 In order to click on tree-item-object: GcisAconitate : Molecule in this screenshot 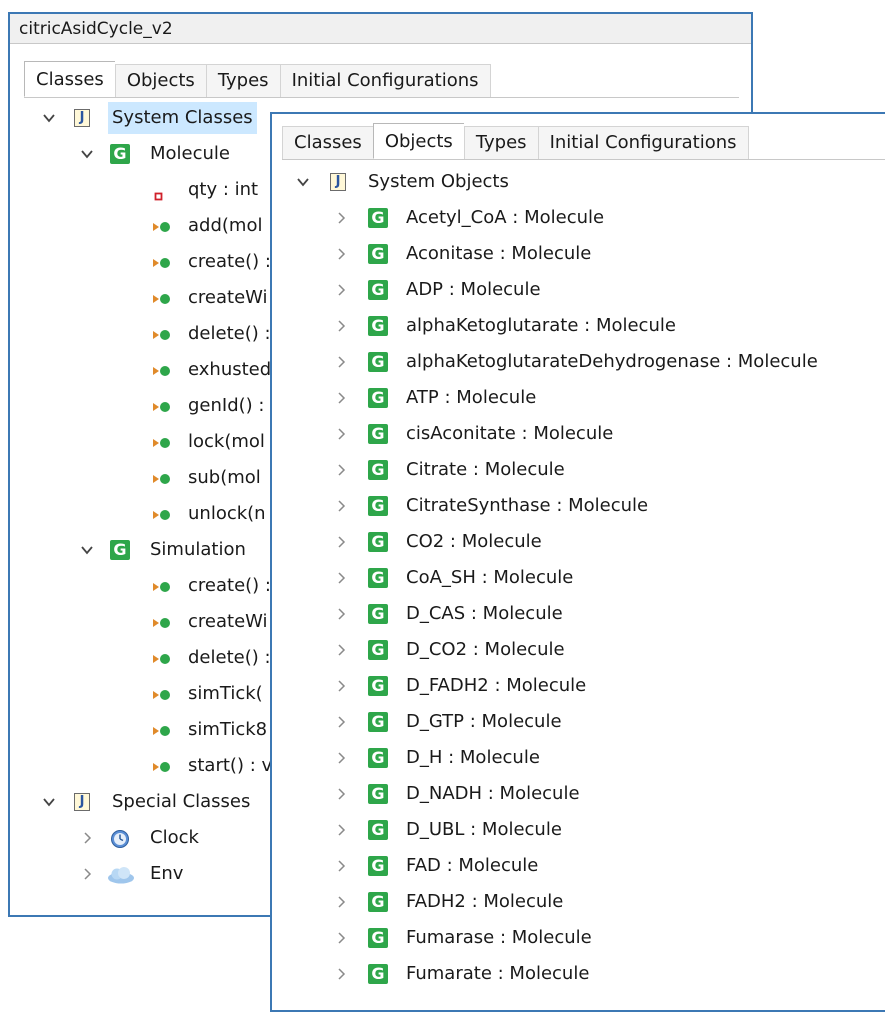, I will do `click(578, 434)`.